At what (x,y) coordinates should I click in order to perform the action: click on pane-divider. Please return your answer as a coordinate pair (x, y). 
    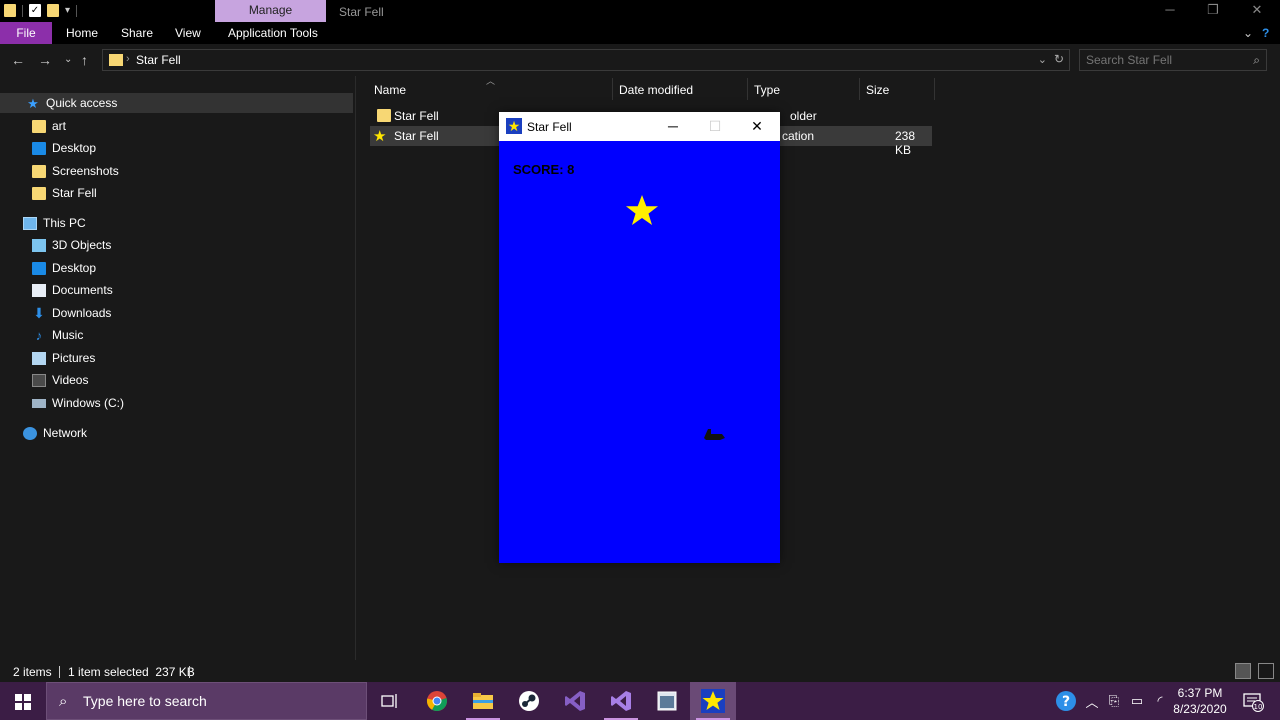
    Looking at the image, I should click on (355, 368).